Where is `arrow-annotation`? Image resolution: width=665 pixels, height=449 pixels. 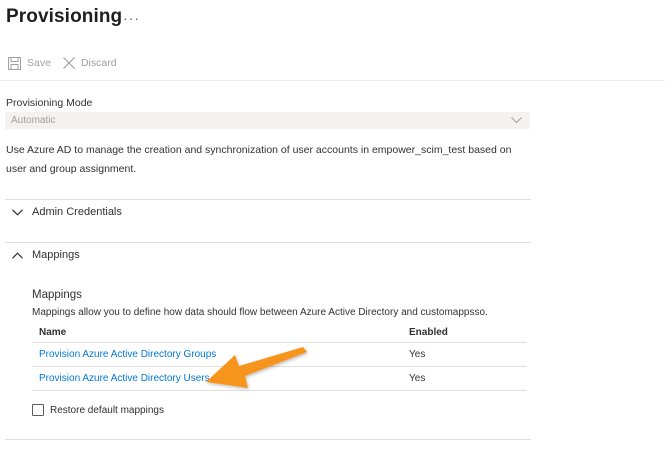 arrow-annotation is located at coordinates (256, 367).